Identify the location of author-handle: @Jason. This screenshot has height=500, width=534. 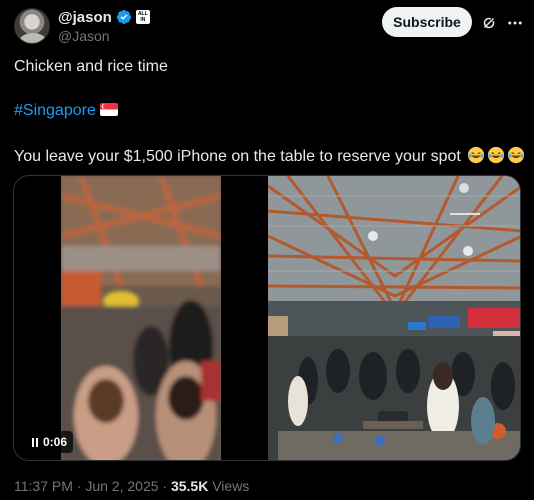
(104, 36).